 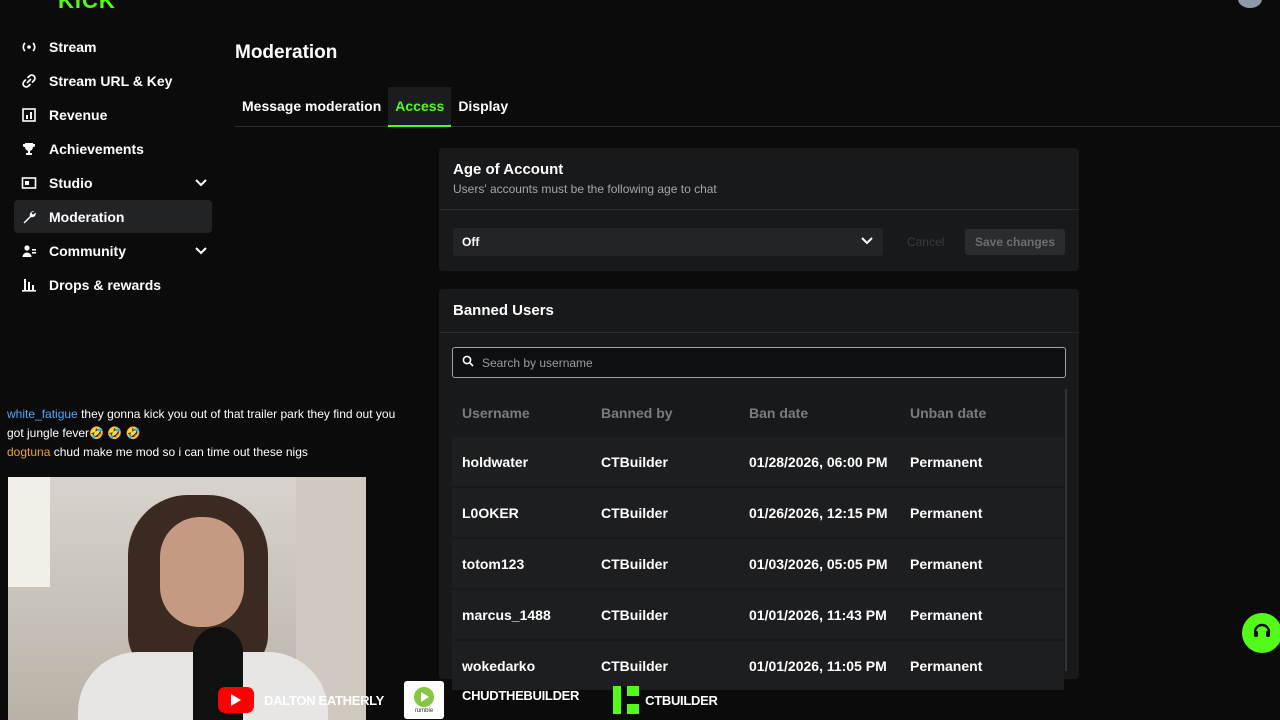 What do you see at coordinates (762, 362) in the screenshot?
I see `search-input` at bounding box center [762, 362].